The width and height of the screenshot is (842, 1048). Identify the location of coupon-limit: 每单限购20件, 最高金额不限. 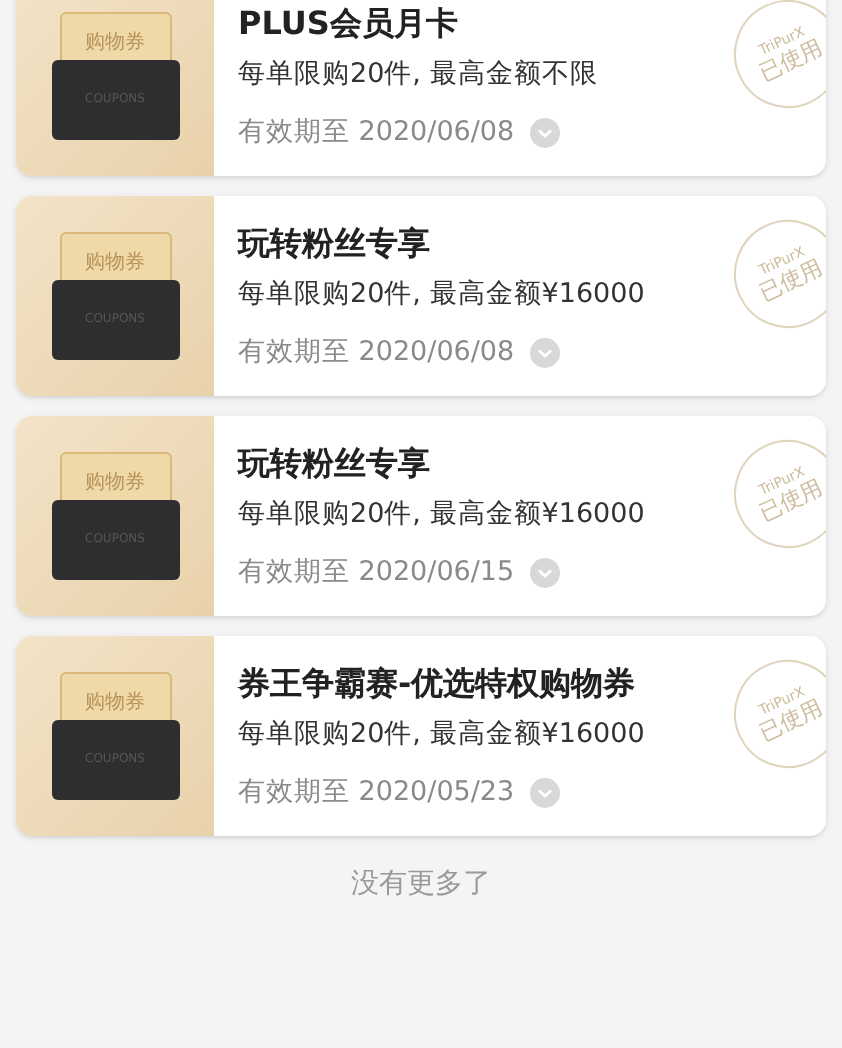
(418, 75).